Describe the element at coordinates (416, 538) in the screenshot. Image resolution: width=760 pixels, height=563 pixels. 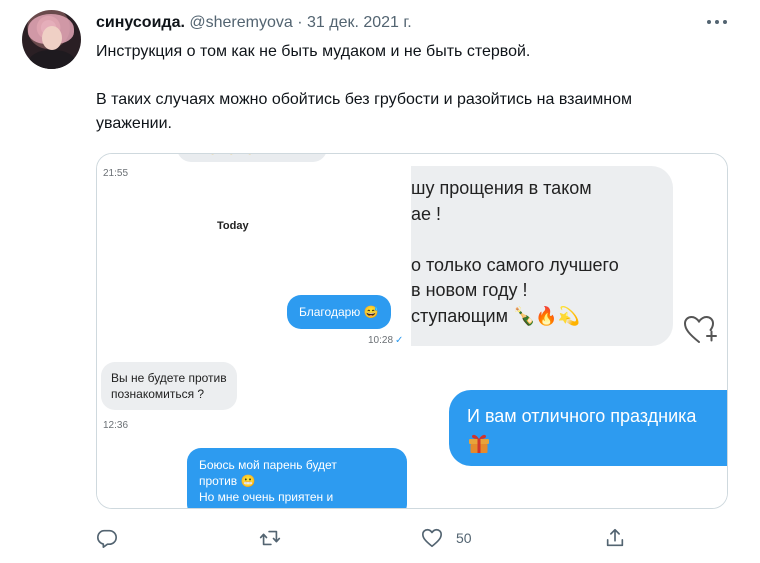
I see `tweet-actions: 50` at that location.